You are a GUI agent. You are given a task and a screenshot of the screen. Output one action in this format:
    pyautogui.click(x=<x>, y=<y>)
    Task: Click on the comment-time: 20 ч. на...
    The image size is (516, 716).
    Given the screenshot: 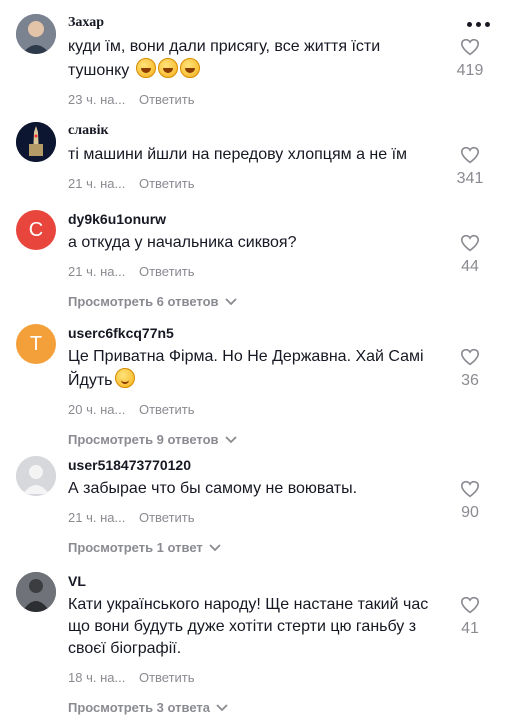 What is the action you would take?
    pyautogui.click(x=97, y=409)
    